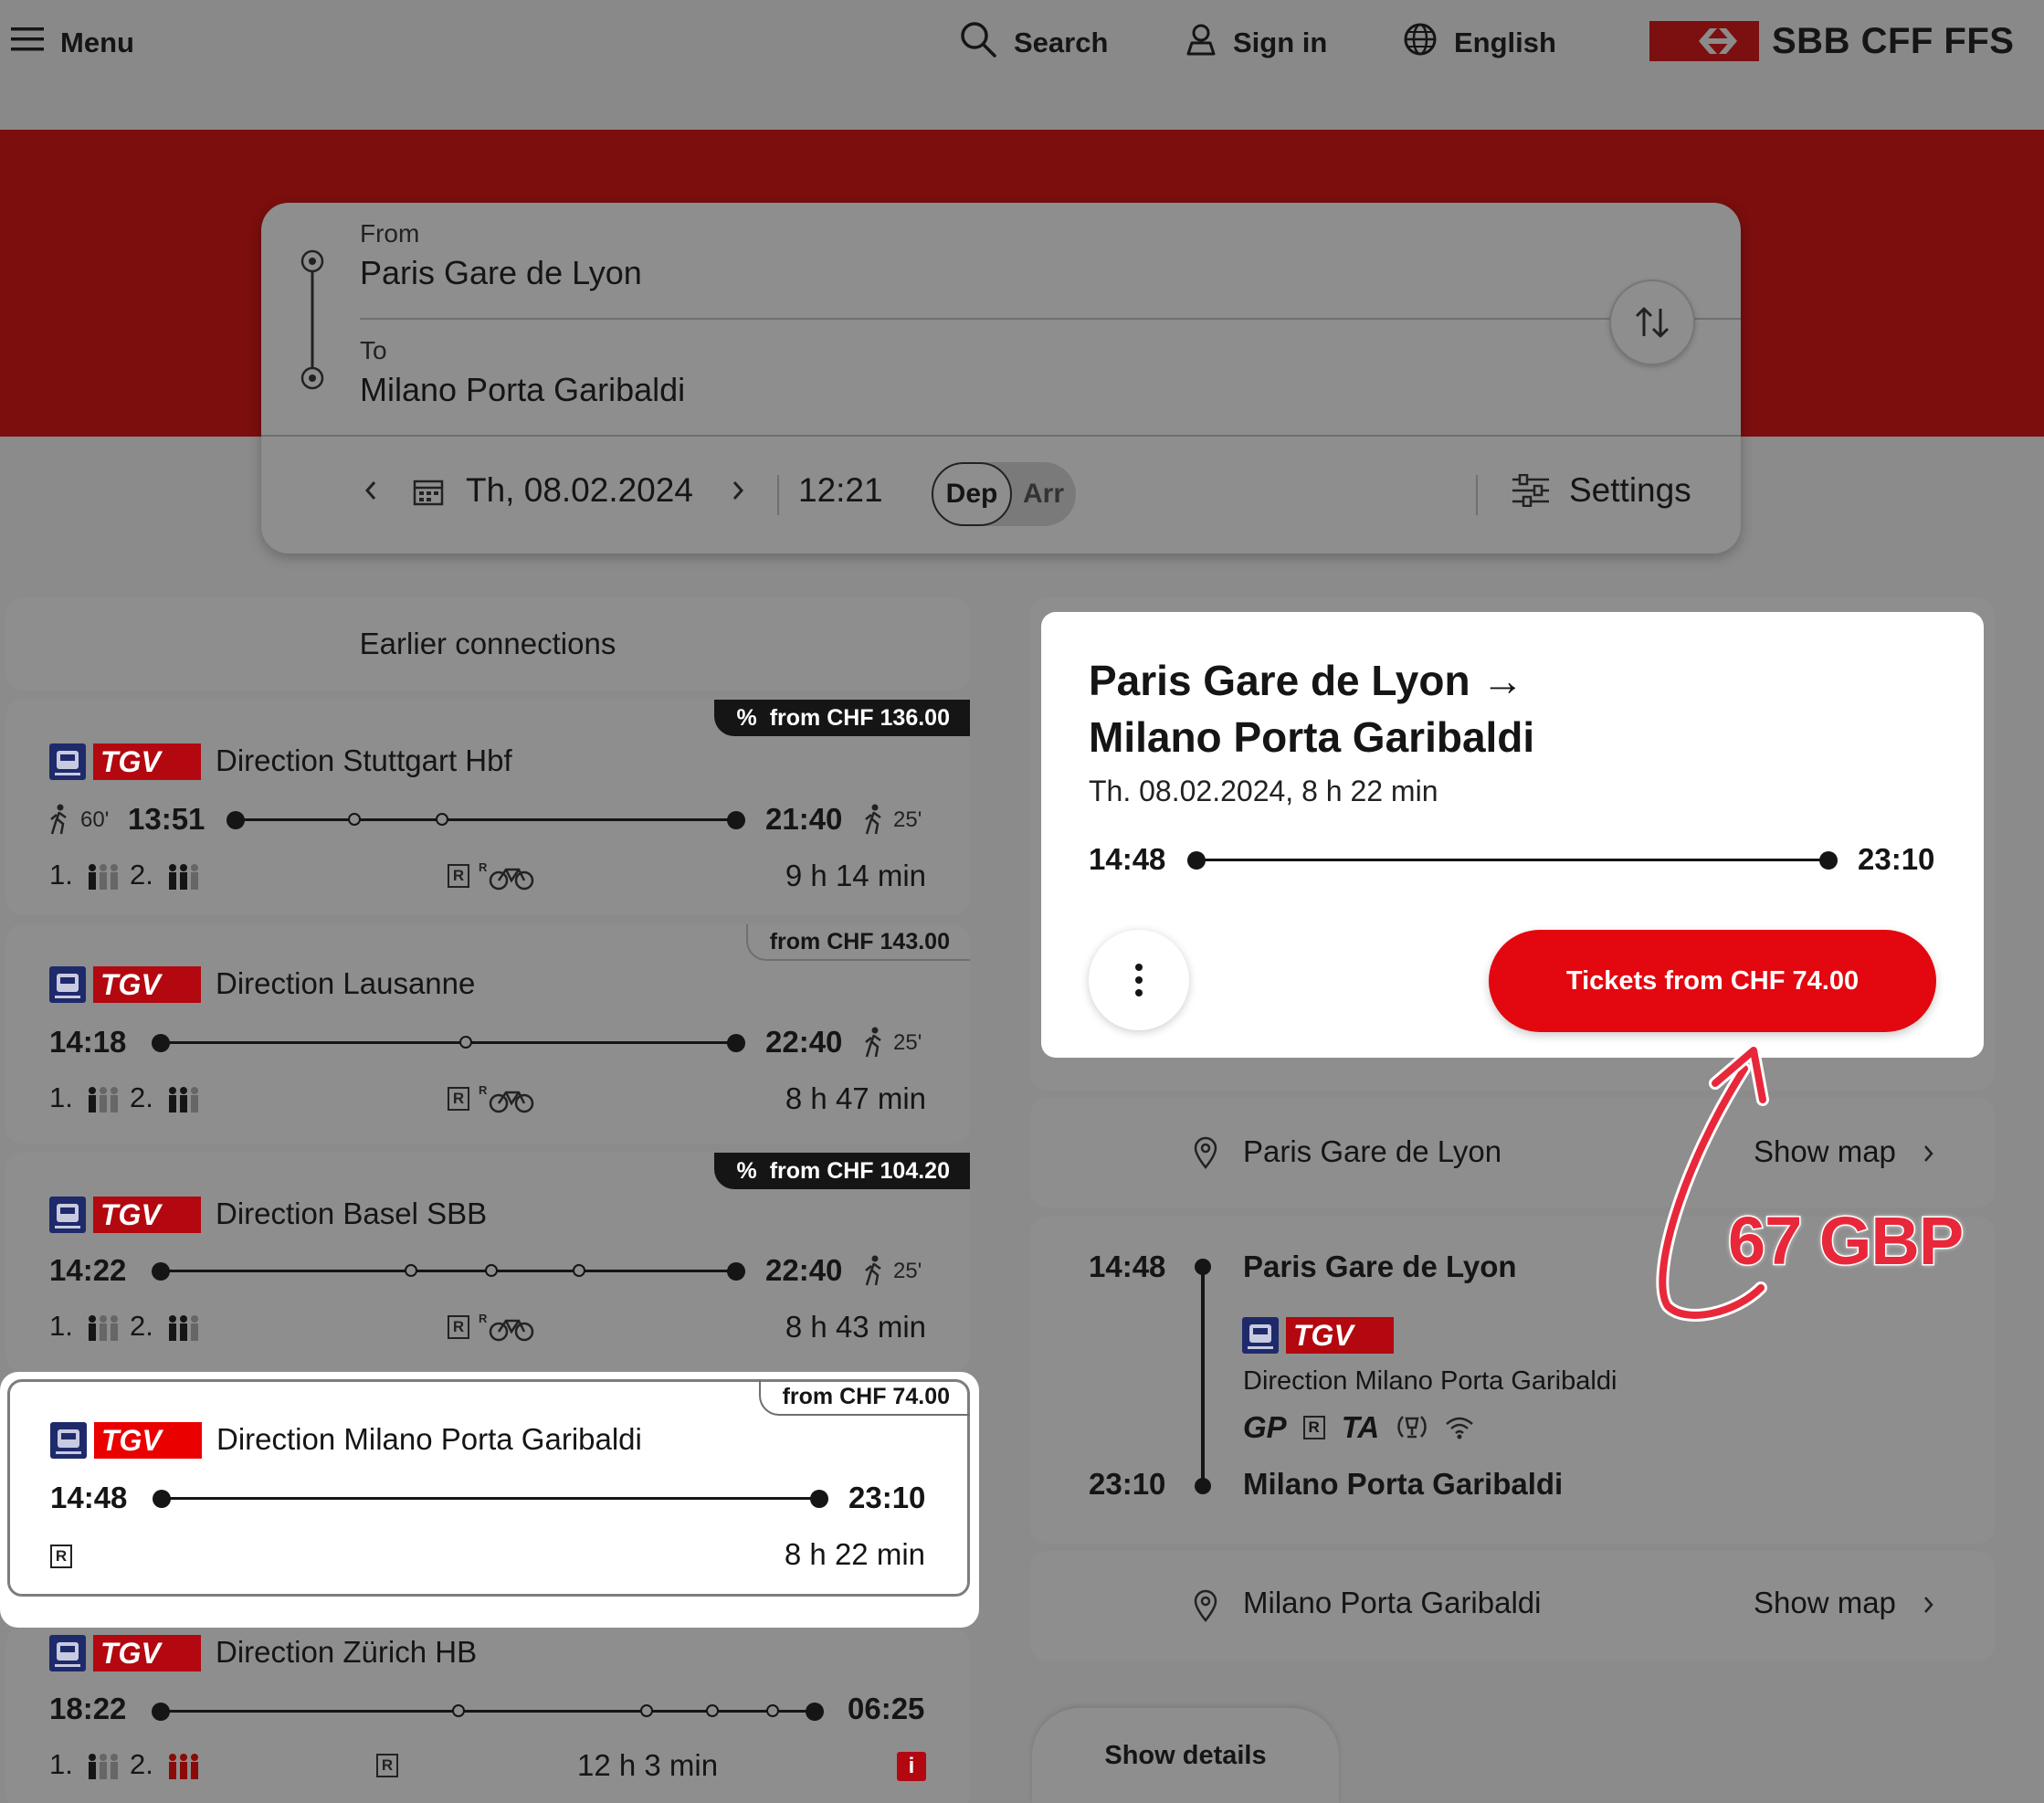 Image resolution: width=2044 pixels, height=1803 pixels. I want to click on date-picker: Th, 08.02.2024, so click(579, 490).